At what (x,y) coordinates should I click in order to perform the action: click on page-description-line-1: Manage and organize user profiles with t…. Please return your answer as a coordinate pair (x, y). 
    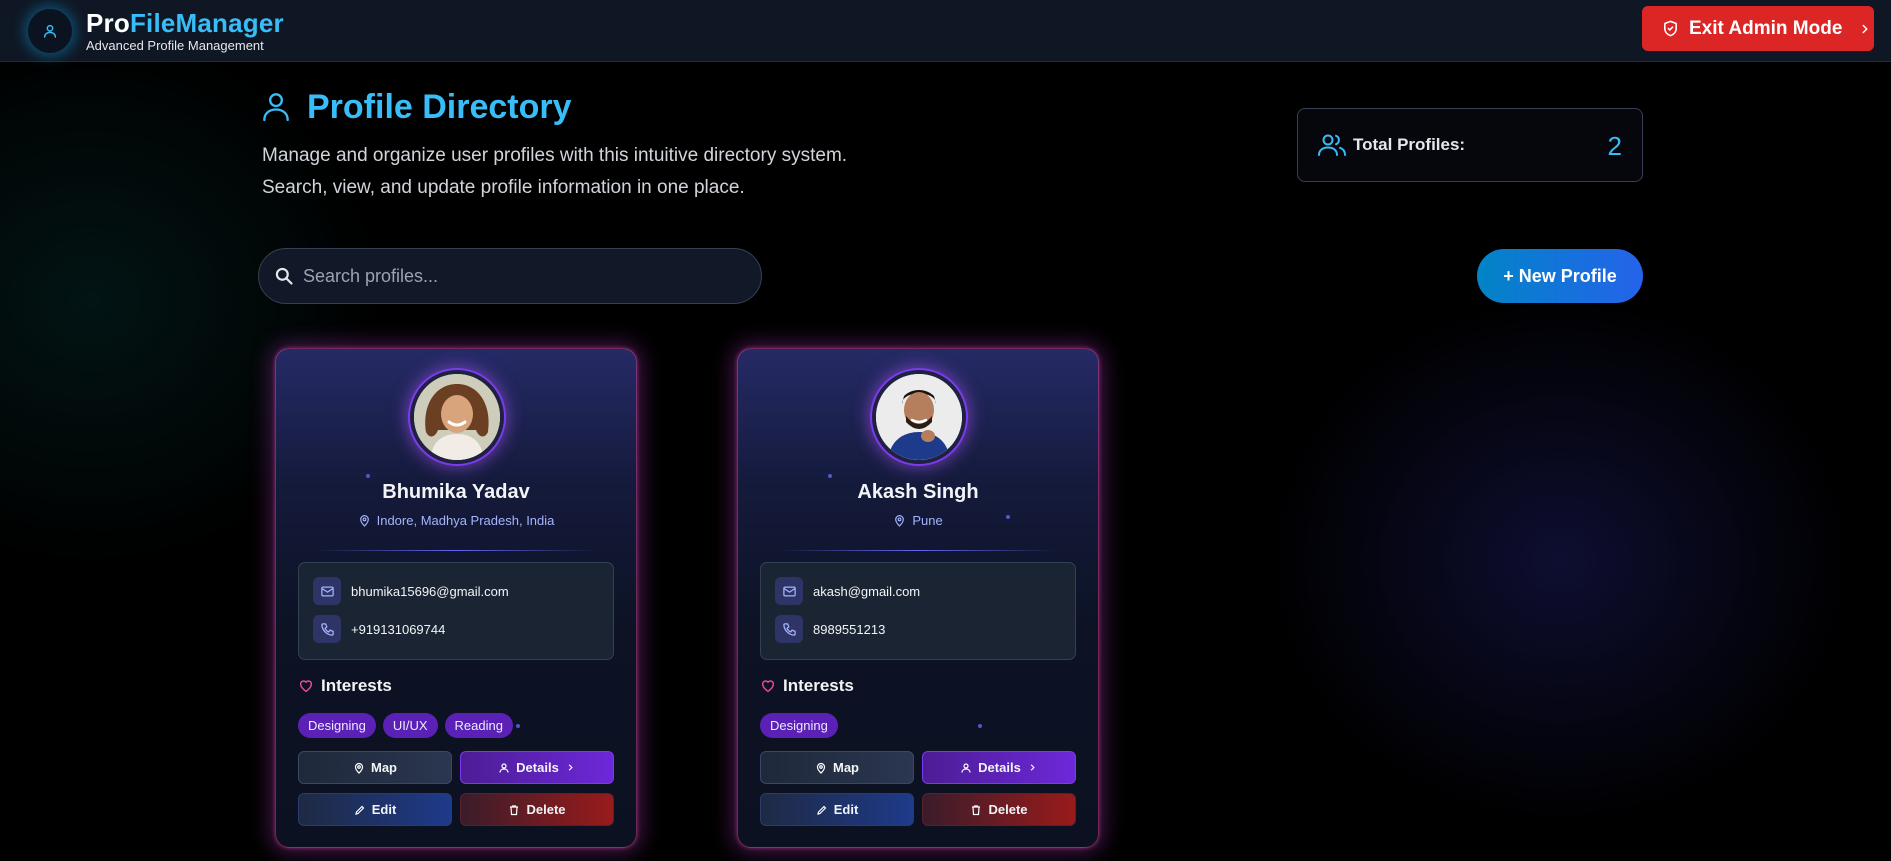
    Looking at the image, I should click on (555, 155).